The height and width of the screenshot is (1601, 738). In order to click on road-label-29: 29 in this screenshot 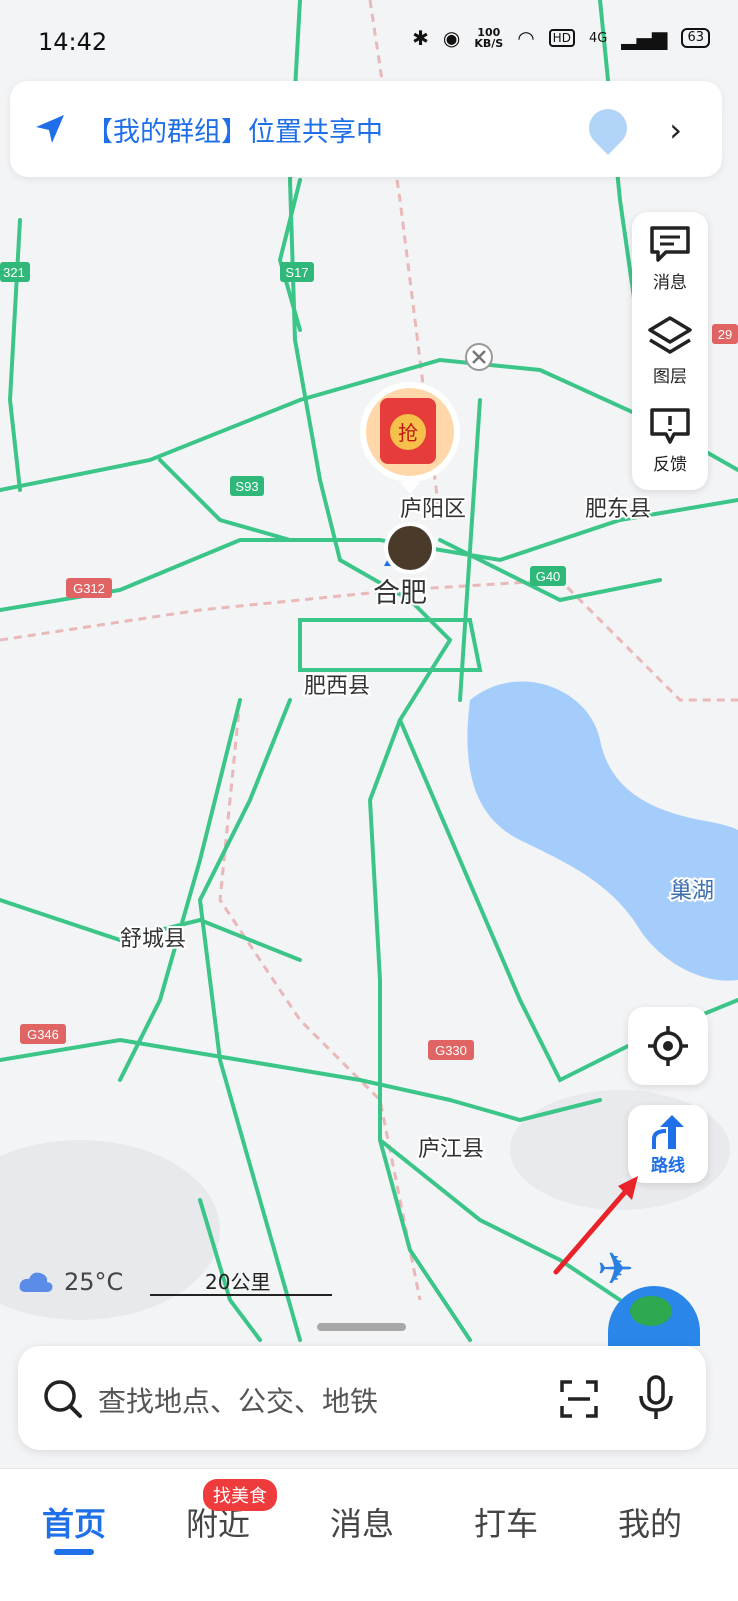, I will do `click(725, 334)`.